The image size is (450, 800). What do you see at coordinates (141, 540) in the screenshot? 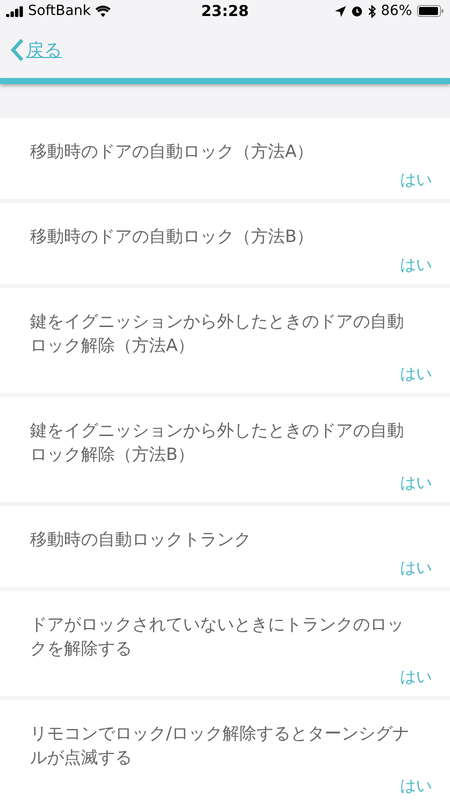
I see `setting-label: 移動時の自動ロックトランク` at bounding box center [141, 540].